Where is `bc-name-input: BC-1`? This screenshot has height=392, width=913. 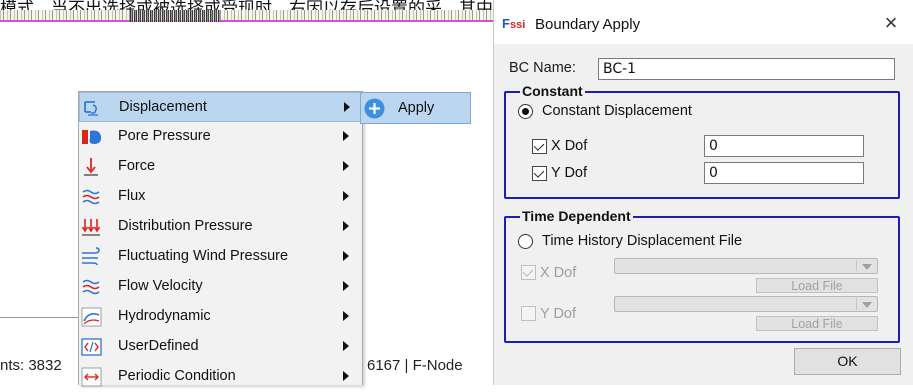 bc-name-input: BC-1 is located at coordinates (746, 69).